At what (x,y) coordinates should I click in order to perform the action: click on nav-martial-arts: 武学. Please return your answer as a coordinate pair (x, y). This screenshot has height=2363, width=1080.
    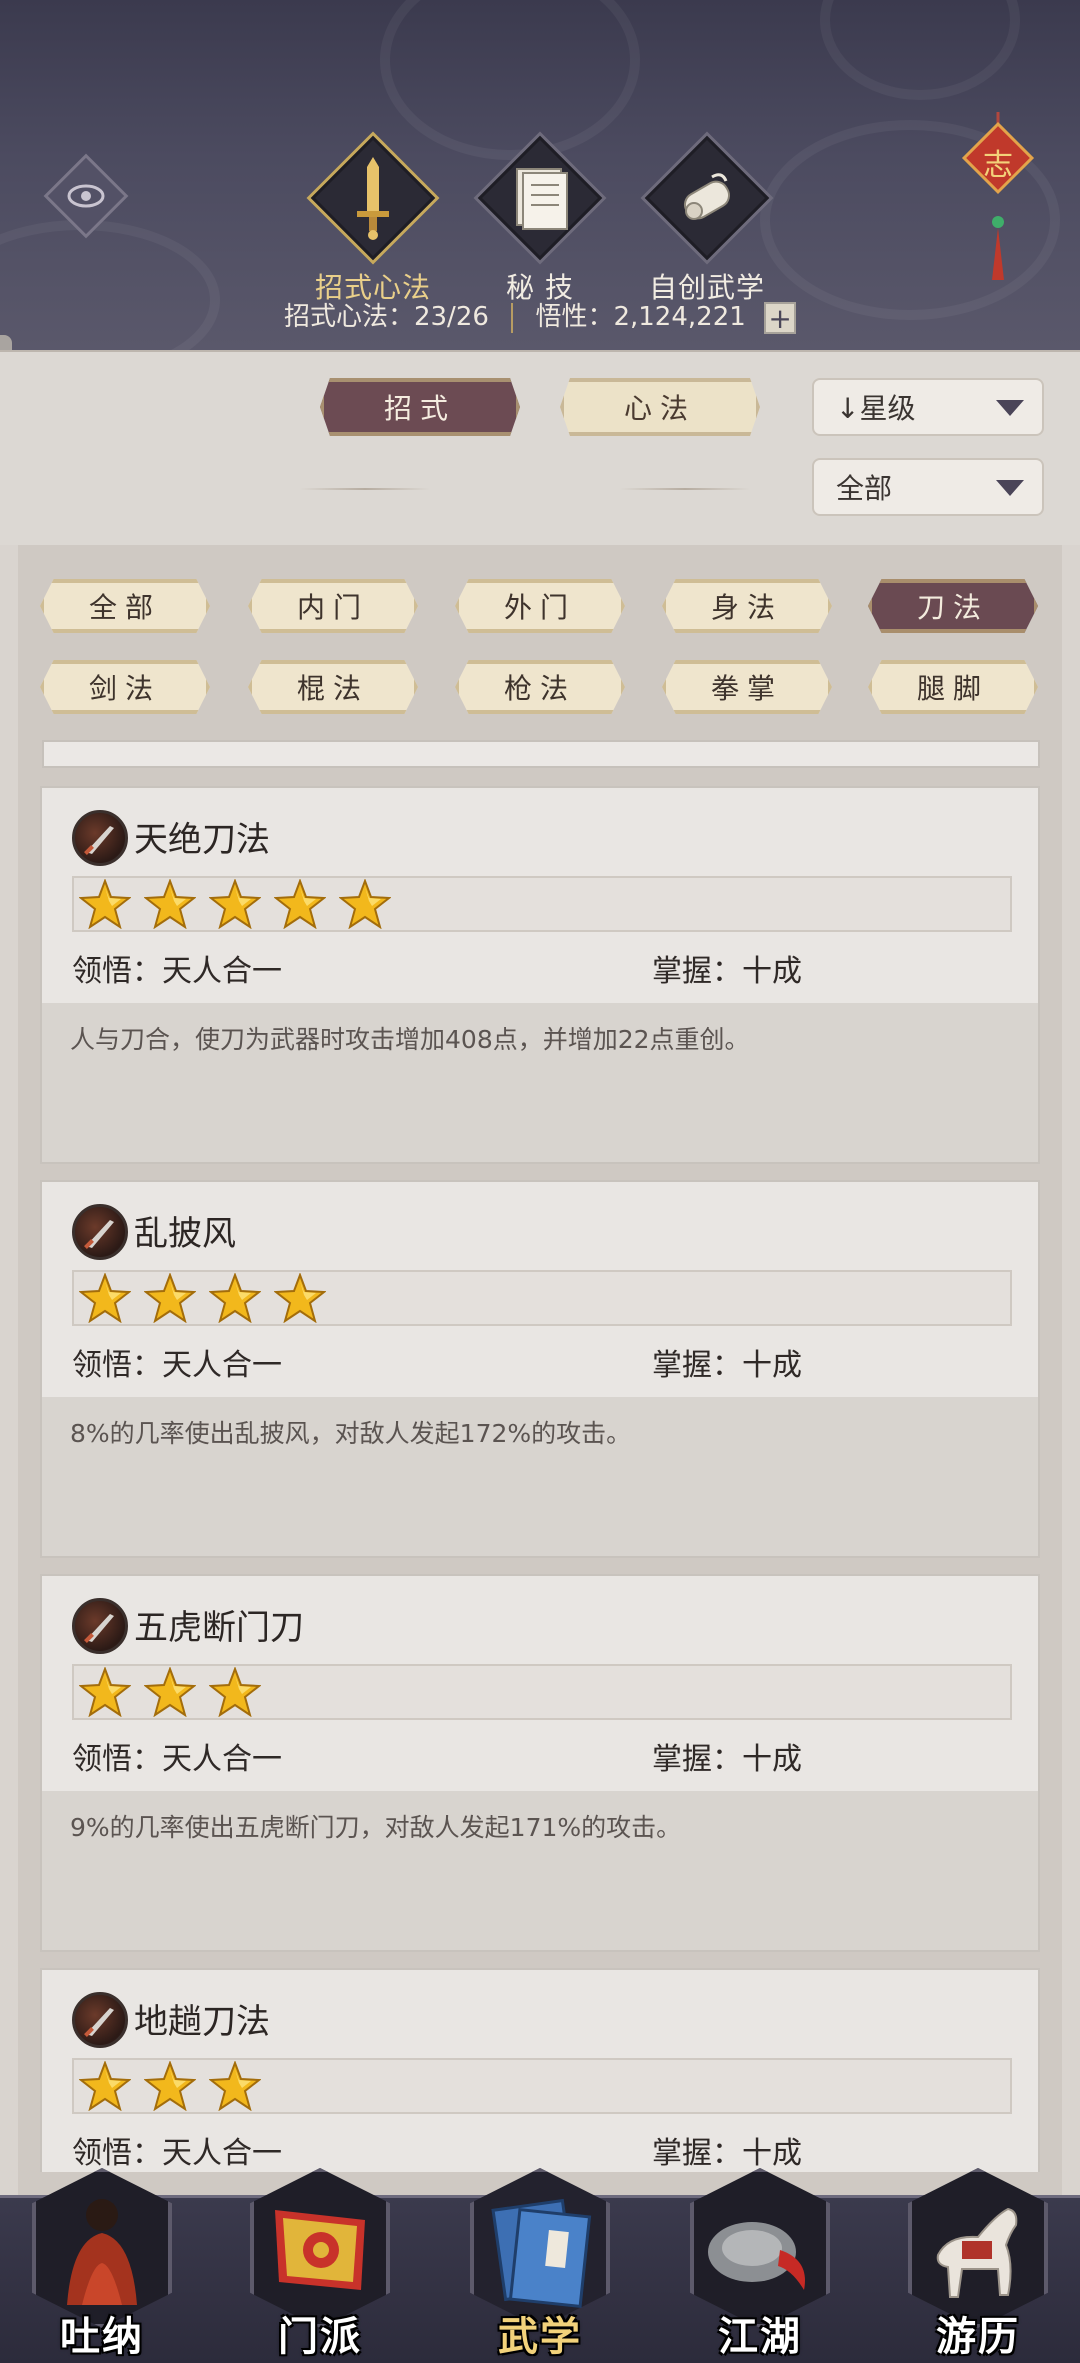
    Looking at the image, I should click on (540, 2260).